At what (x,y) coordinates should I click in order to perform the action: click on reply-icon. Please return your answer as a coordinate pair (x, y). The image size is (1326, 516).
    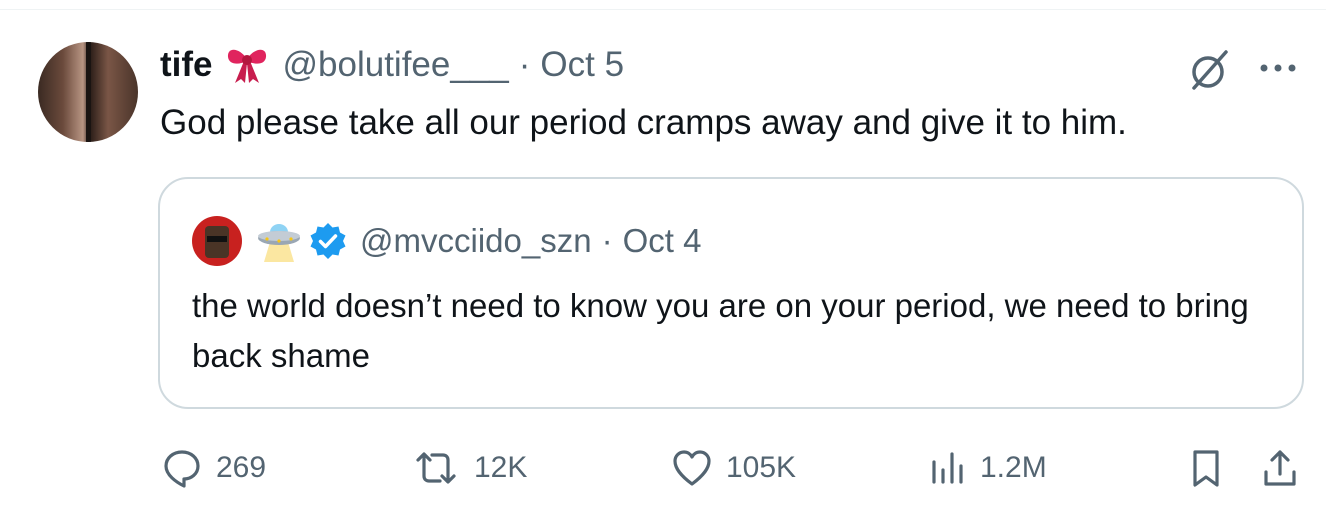
    Looking at the image, I should click on (182, 469).